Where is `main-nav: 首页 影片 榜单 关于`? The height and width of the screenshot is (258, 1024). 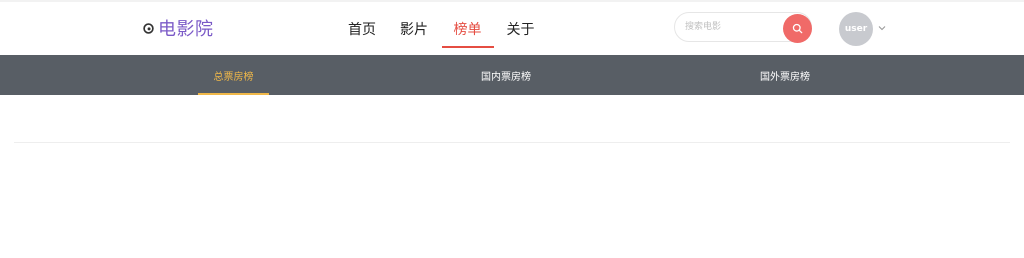
main-nav: 首页 影片 榜单 关于 is located at coordinates (442, 28).